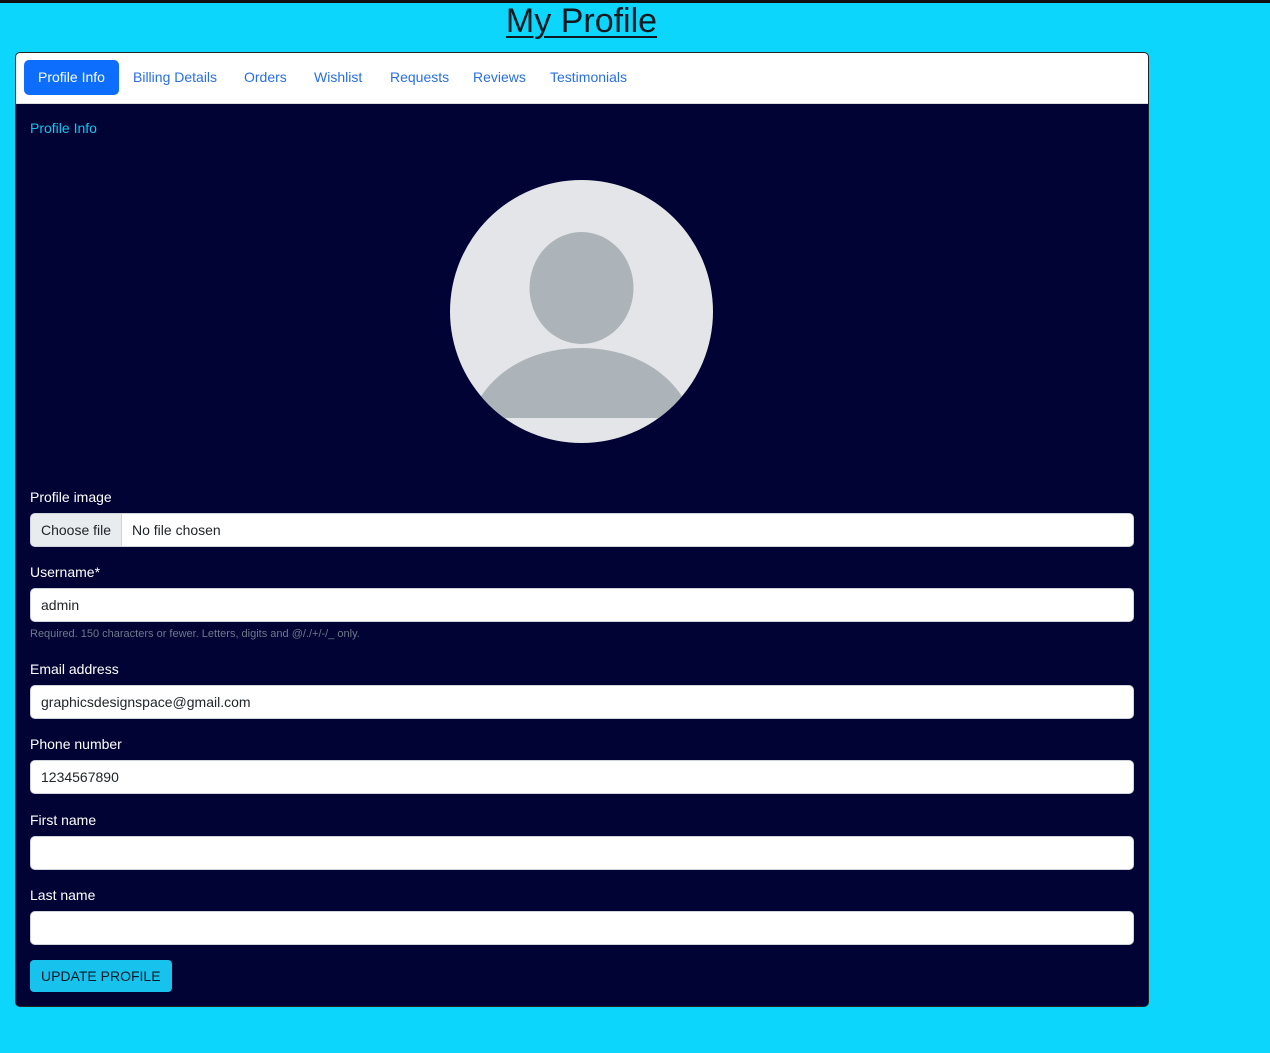  What do you see at coordinates (588, 77) in the screenshot?
I see `tab-testimonials: Testimonials` at bounding box center [588, 77].